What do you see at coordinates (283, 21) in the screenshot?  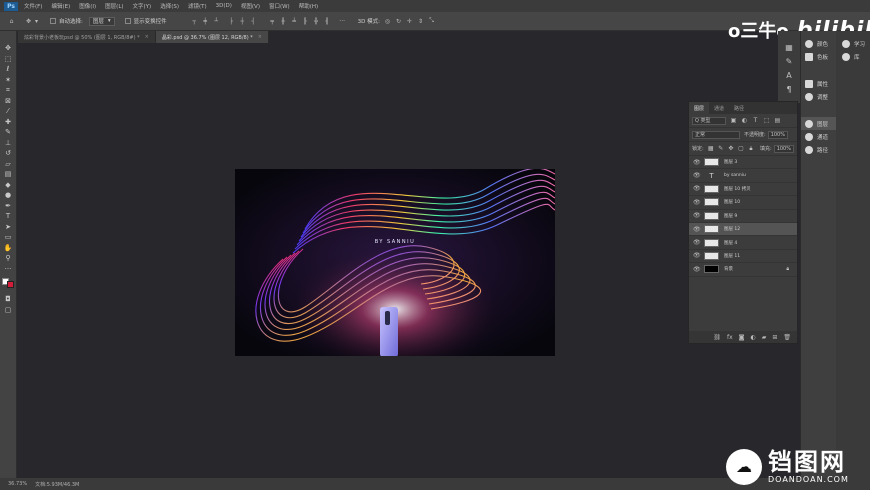 I see `distribute-vcenter-icon: ╫` at bounding box center [283, 21].